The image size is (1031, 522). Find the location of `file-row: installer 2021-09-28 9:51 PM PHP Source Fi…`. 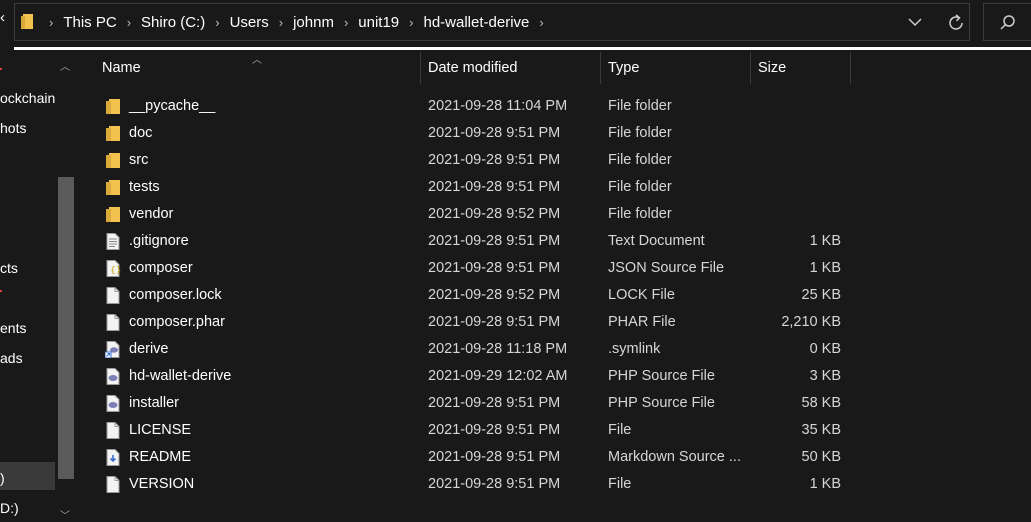

file-row: installer 2021-09-28 9:51 PM PHP Source Fi… is located at coordinates (555, 403).